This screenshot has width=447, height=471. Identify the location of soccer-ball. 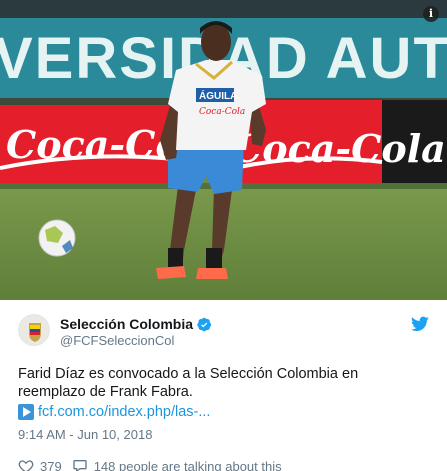
(57, 238).